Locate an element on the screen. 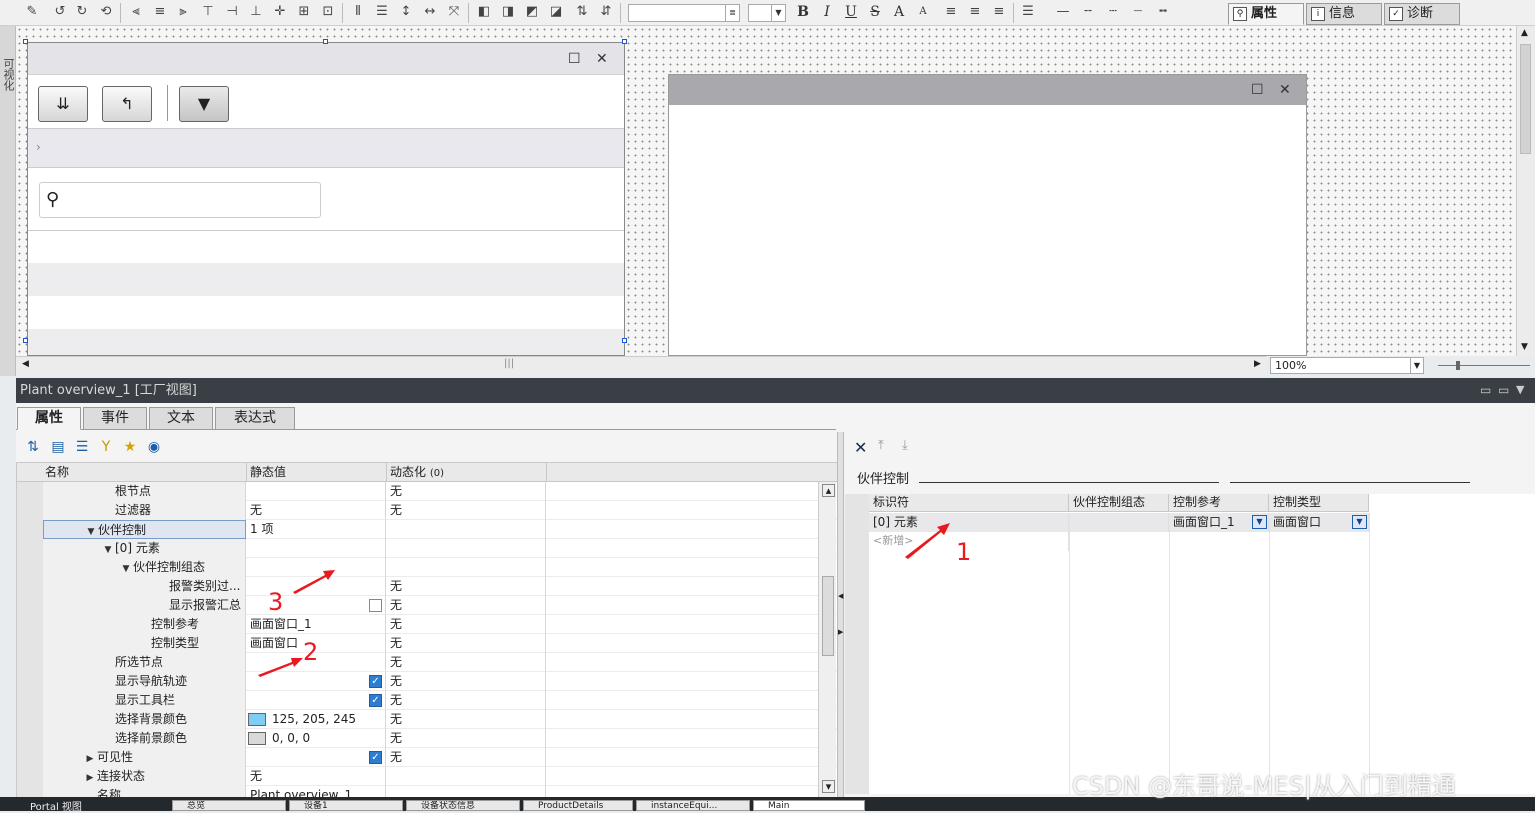 Image resolution: width=1535 pixels, height=813 pixels. row-config is located at coordinates (1119, 522).